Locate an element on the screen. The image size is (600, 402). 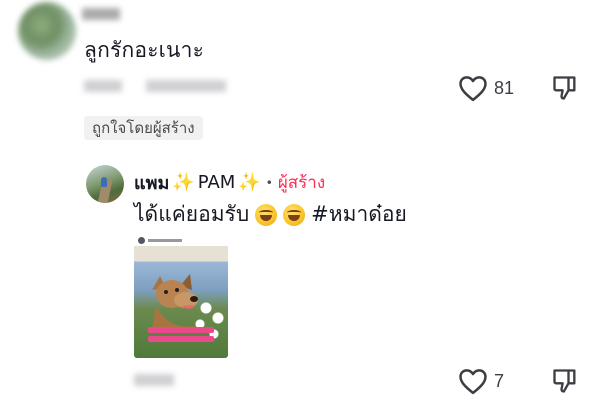
liked-by-creator-badge: ถูกใจโดยผู้สร้าง is located at coordinates (143, 128).